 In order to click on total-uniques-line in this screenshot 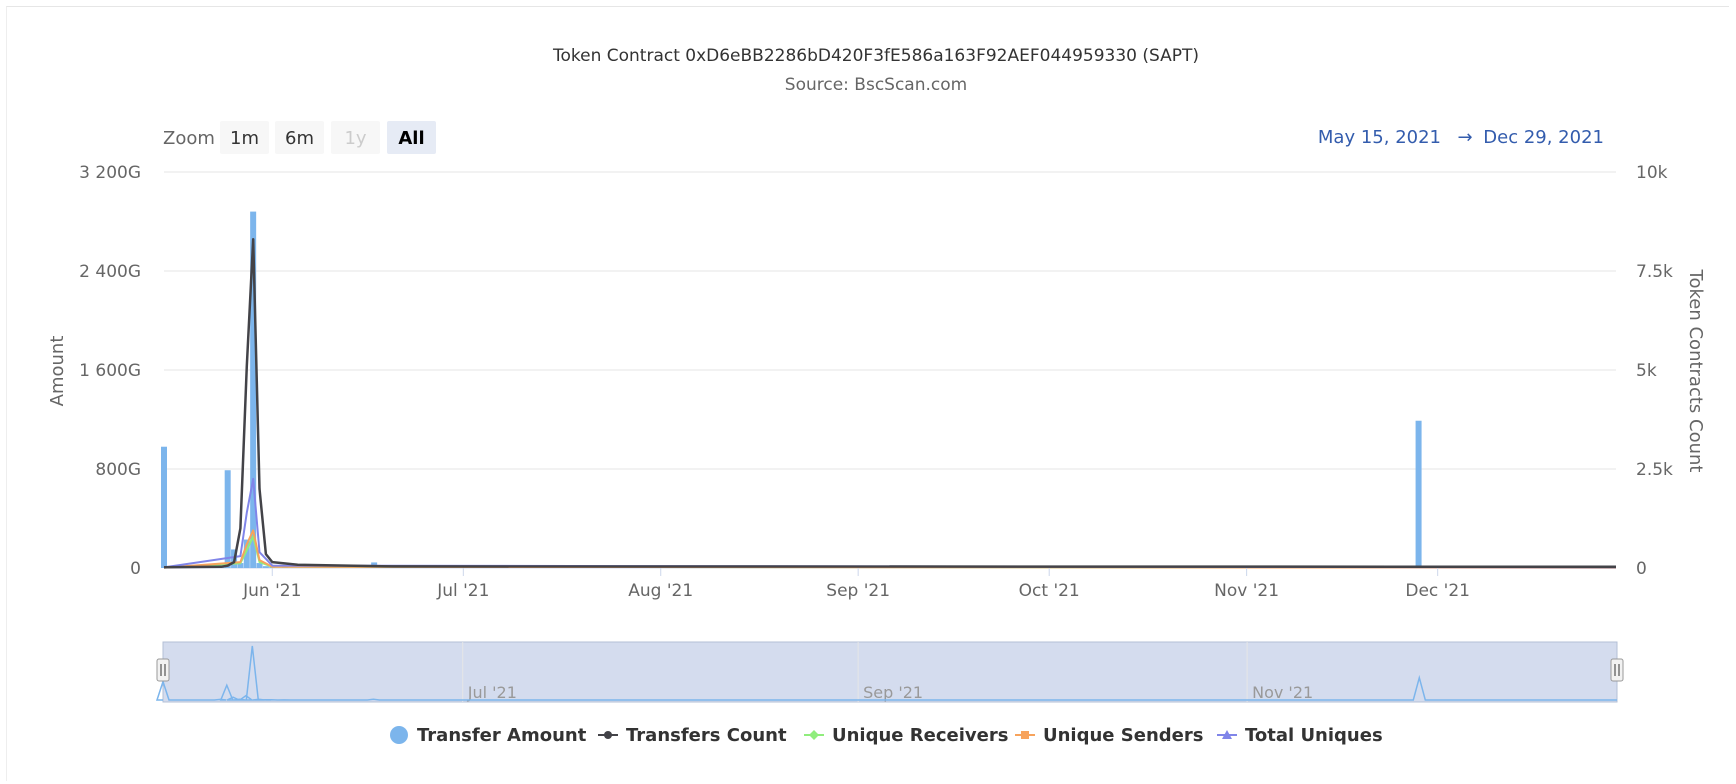, I will do `click(890, 523)`.